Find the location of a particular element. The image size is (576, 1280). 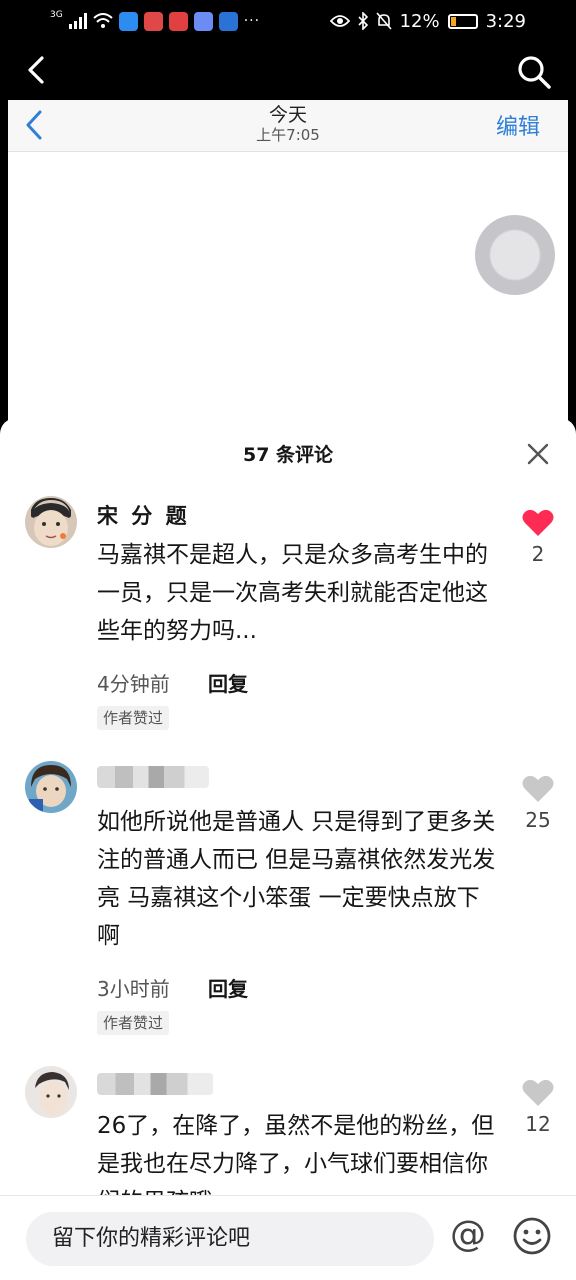

comment-author: 宋 分 题 is located at coordinates (143, 515).